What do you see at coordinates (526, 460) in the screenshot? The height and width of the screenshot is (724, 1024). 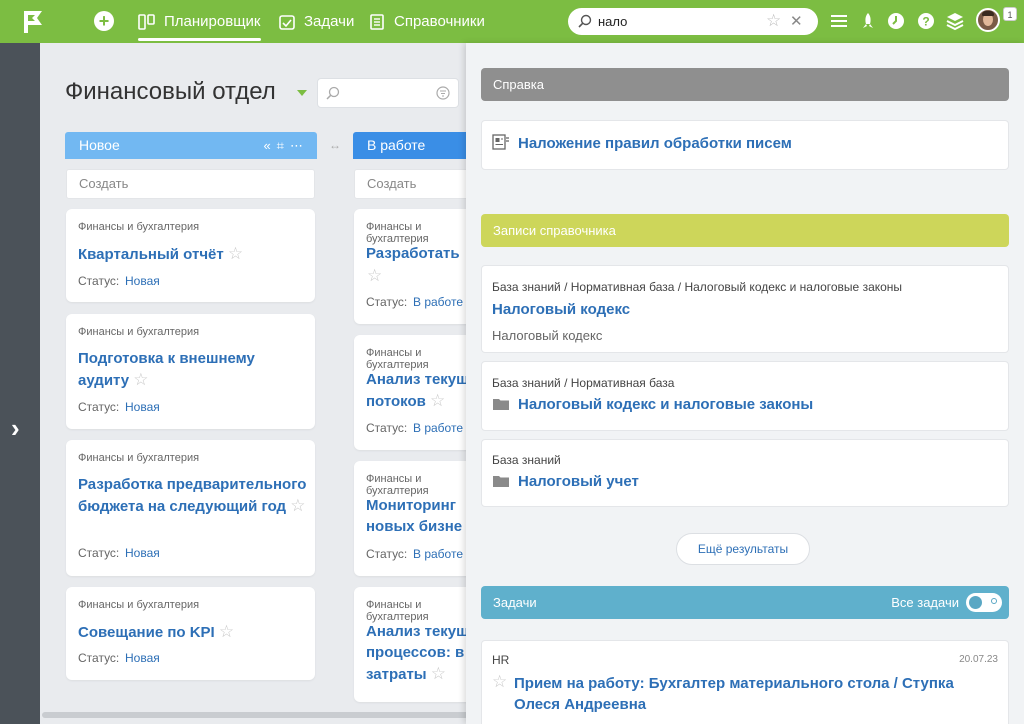 I see `result-path: База знаний` at bounding box center [526, 460].